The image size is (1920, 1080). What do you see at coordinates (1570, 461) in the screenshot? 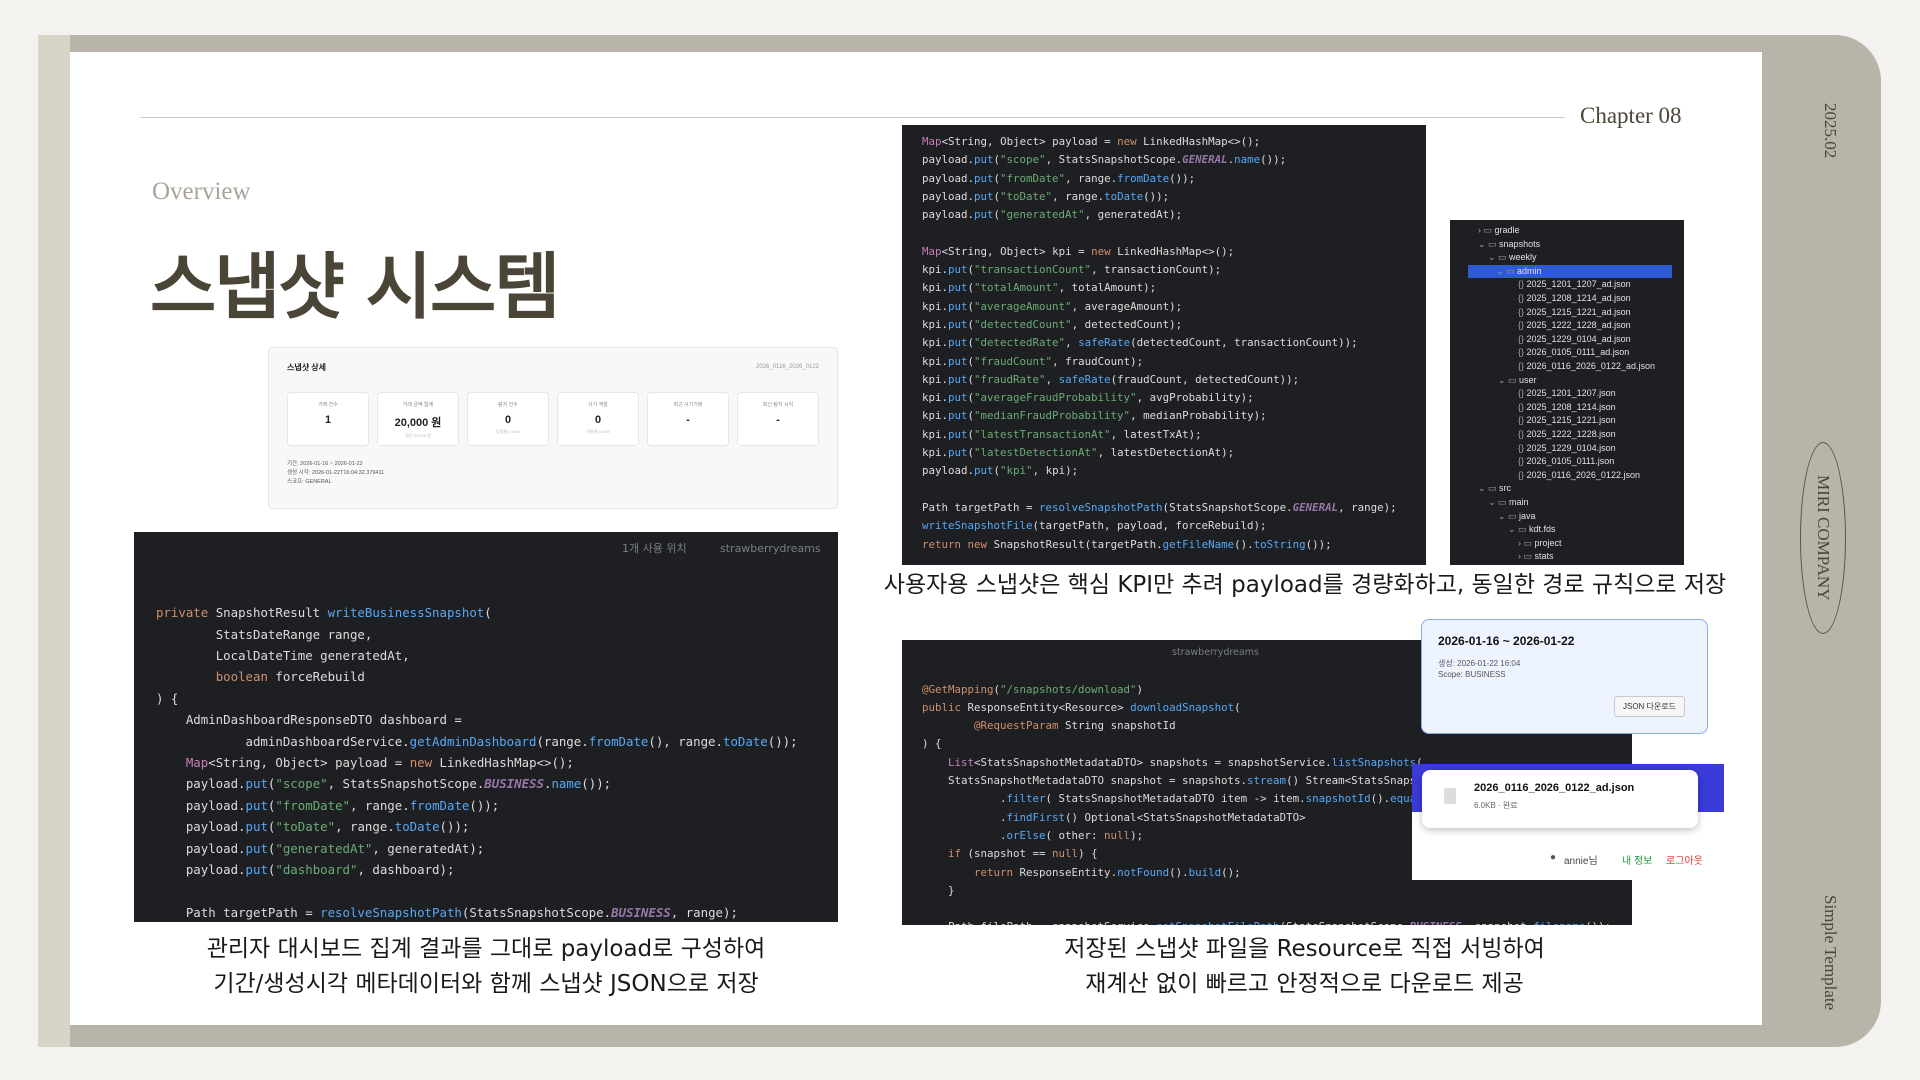
I see `tree-label: 2026_0105_0111.json` at bounding box center [1570, 461].